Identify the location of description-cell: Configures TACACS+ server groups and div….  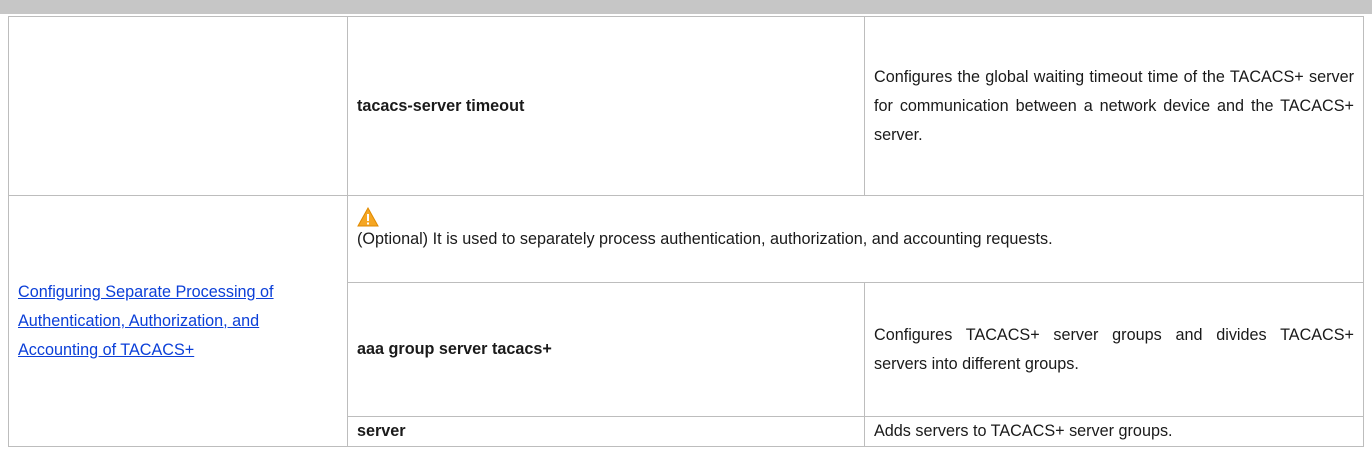
(1114, 349).